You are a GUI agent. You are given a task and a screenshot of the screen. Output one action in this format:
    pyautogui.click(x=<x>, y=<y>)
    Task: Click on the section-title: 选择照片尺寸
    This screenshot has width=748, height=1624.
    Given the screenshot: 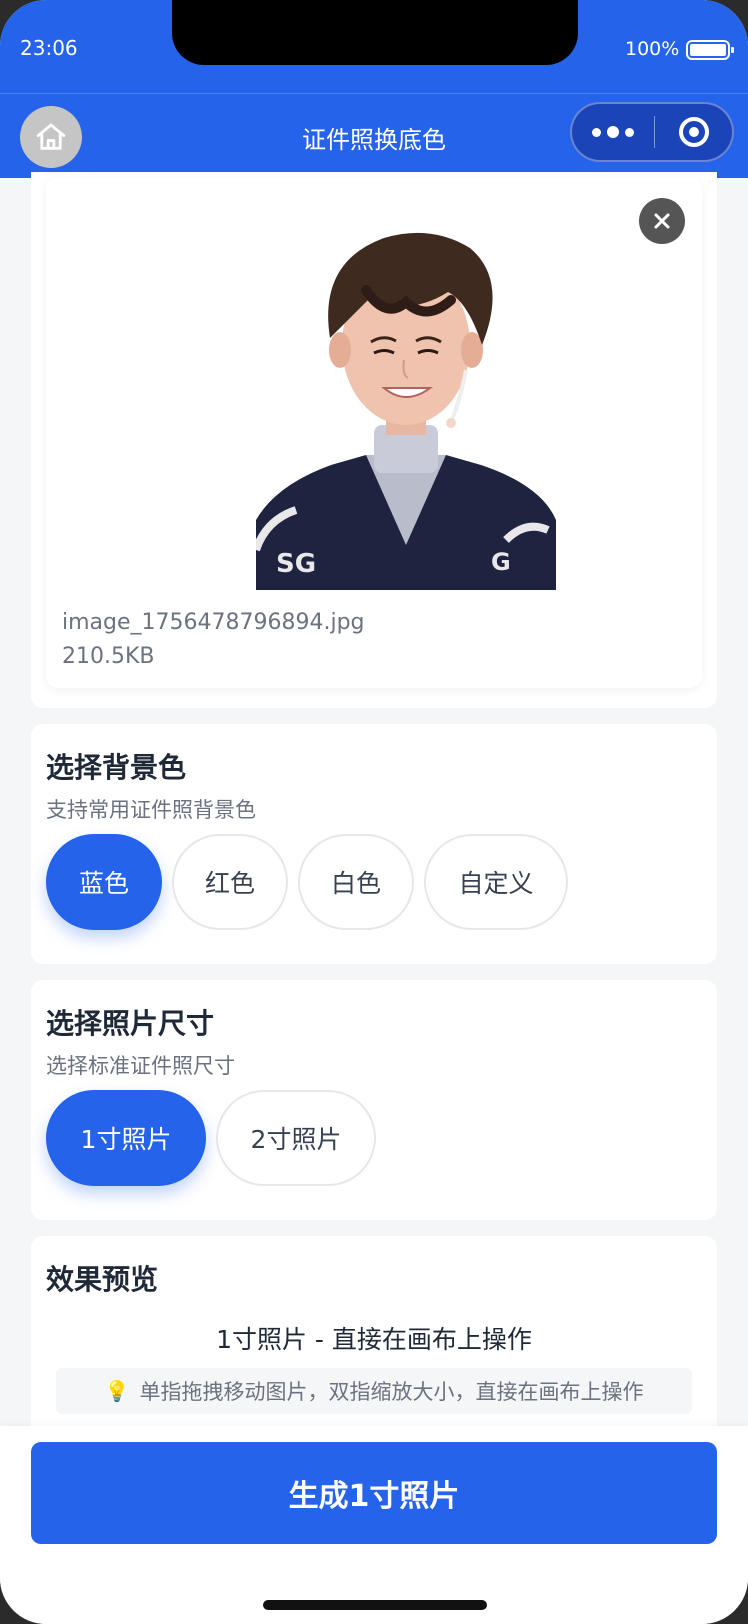 What is the action you would take?
    pyautogui.click(x=130, y=1023)
    